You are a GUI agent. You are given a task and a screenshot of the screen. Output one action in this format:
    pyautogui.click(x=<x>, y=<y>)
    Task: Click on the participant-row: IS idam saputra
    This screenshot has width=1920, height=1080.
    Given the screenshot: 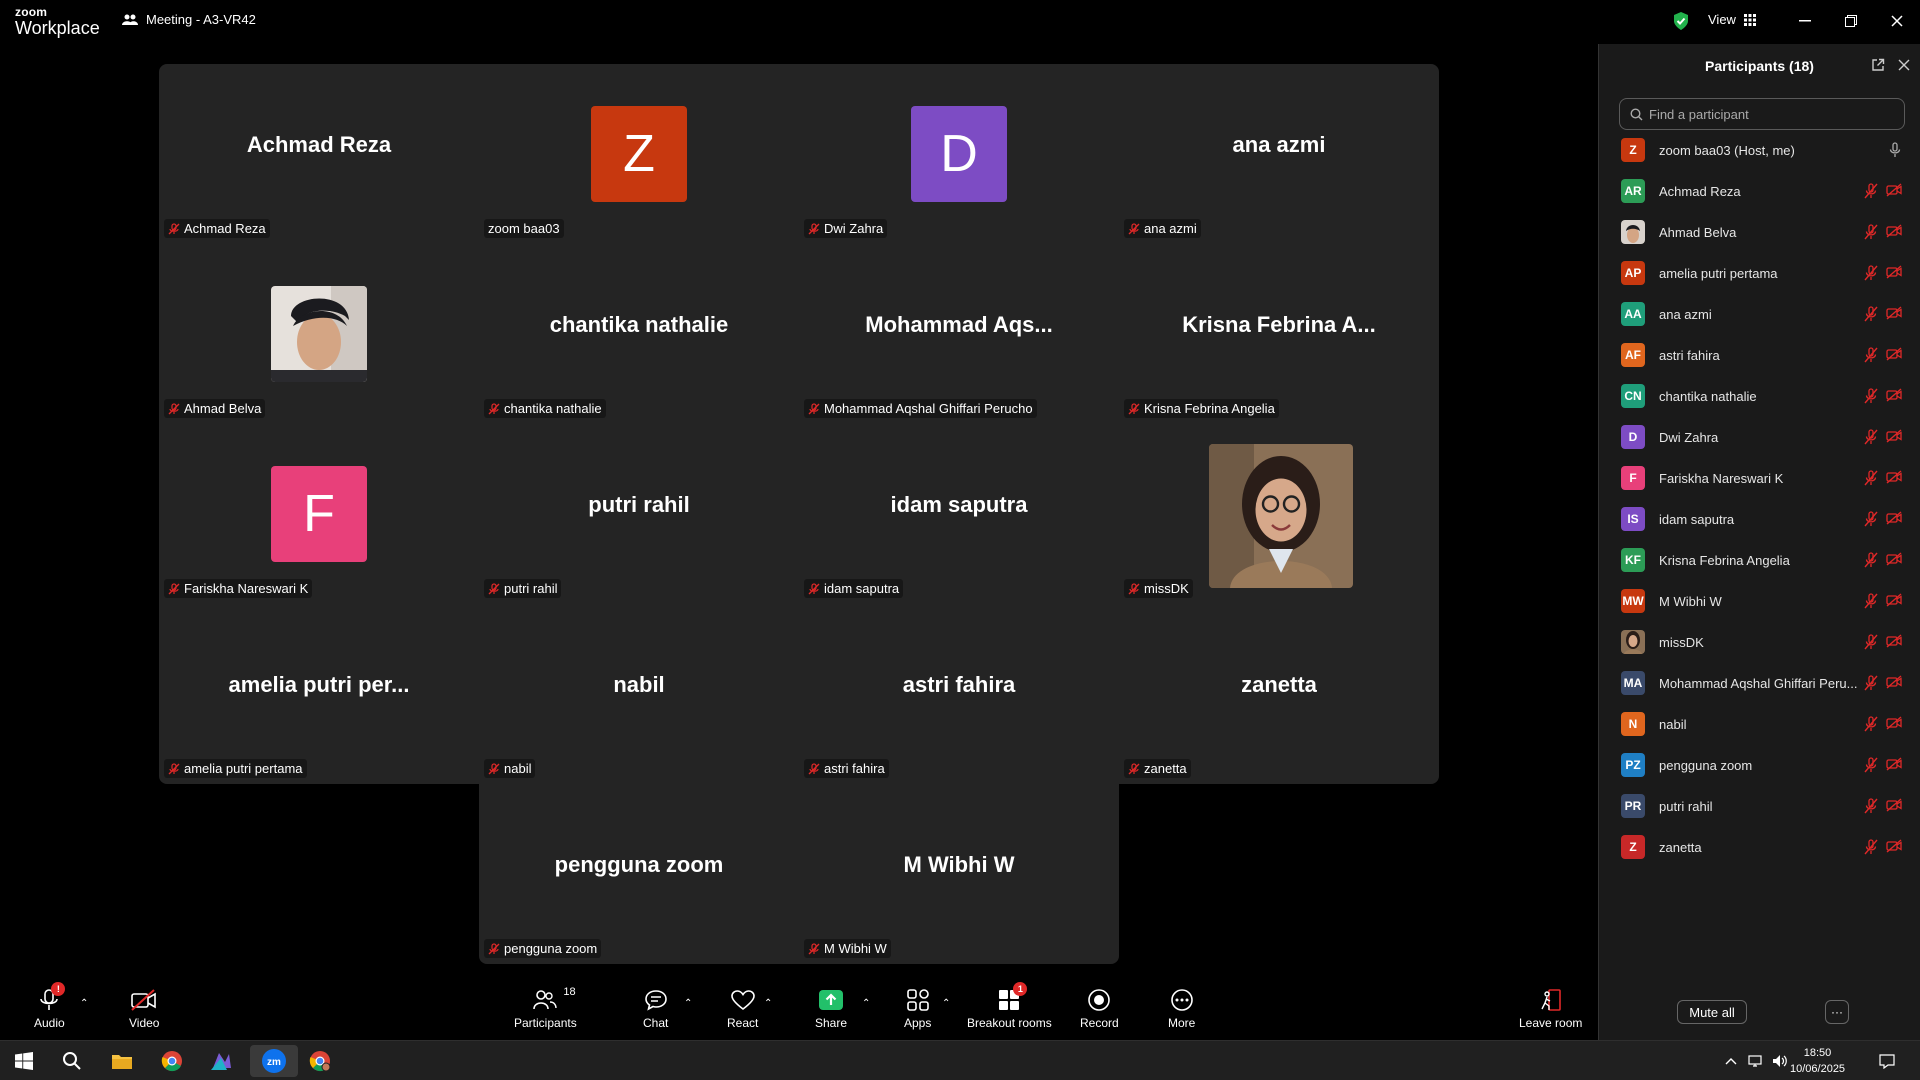 What is the action you would take?
    pyautogui.click(x=1759, y=519)
    